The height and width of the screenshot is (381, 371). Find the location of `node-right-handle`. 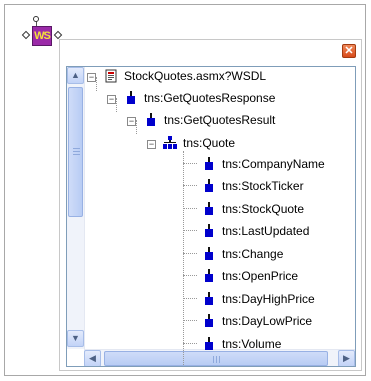

node-right-handle is located at coordinates (58, 35).